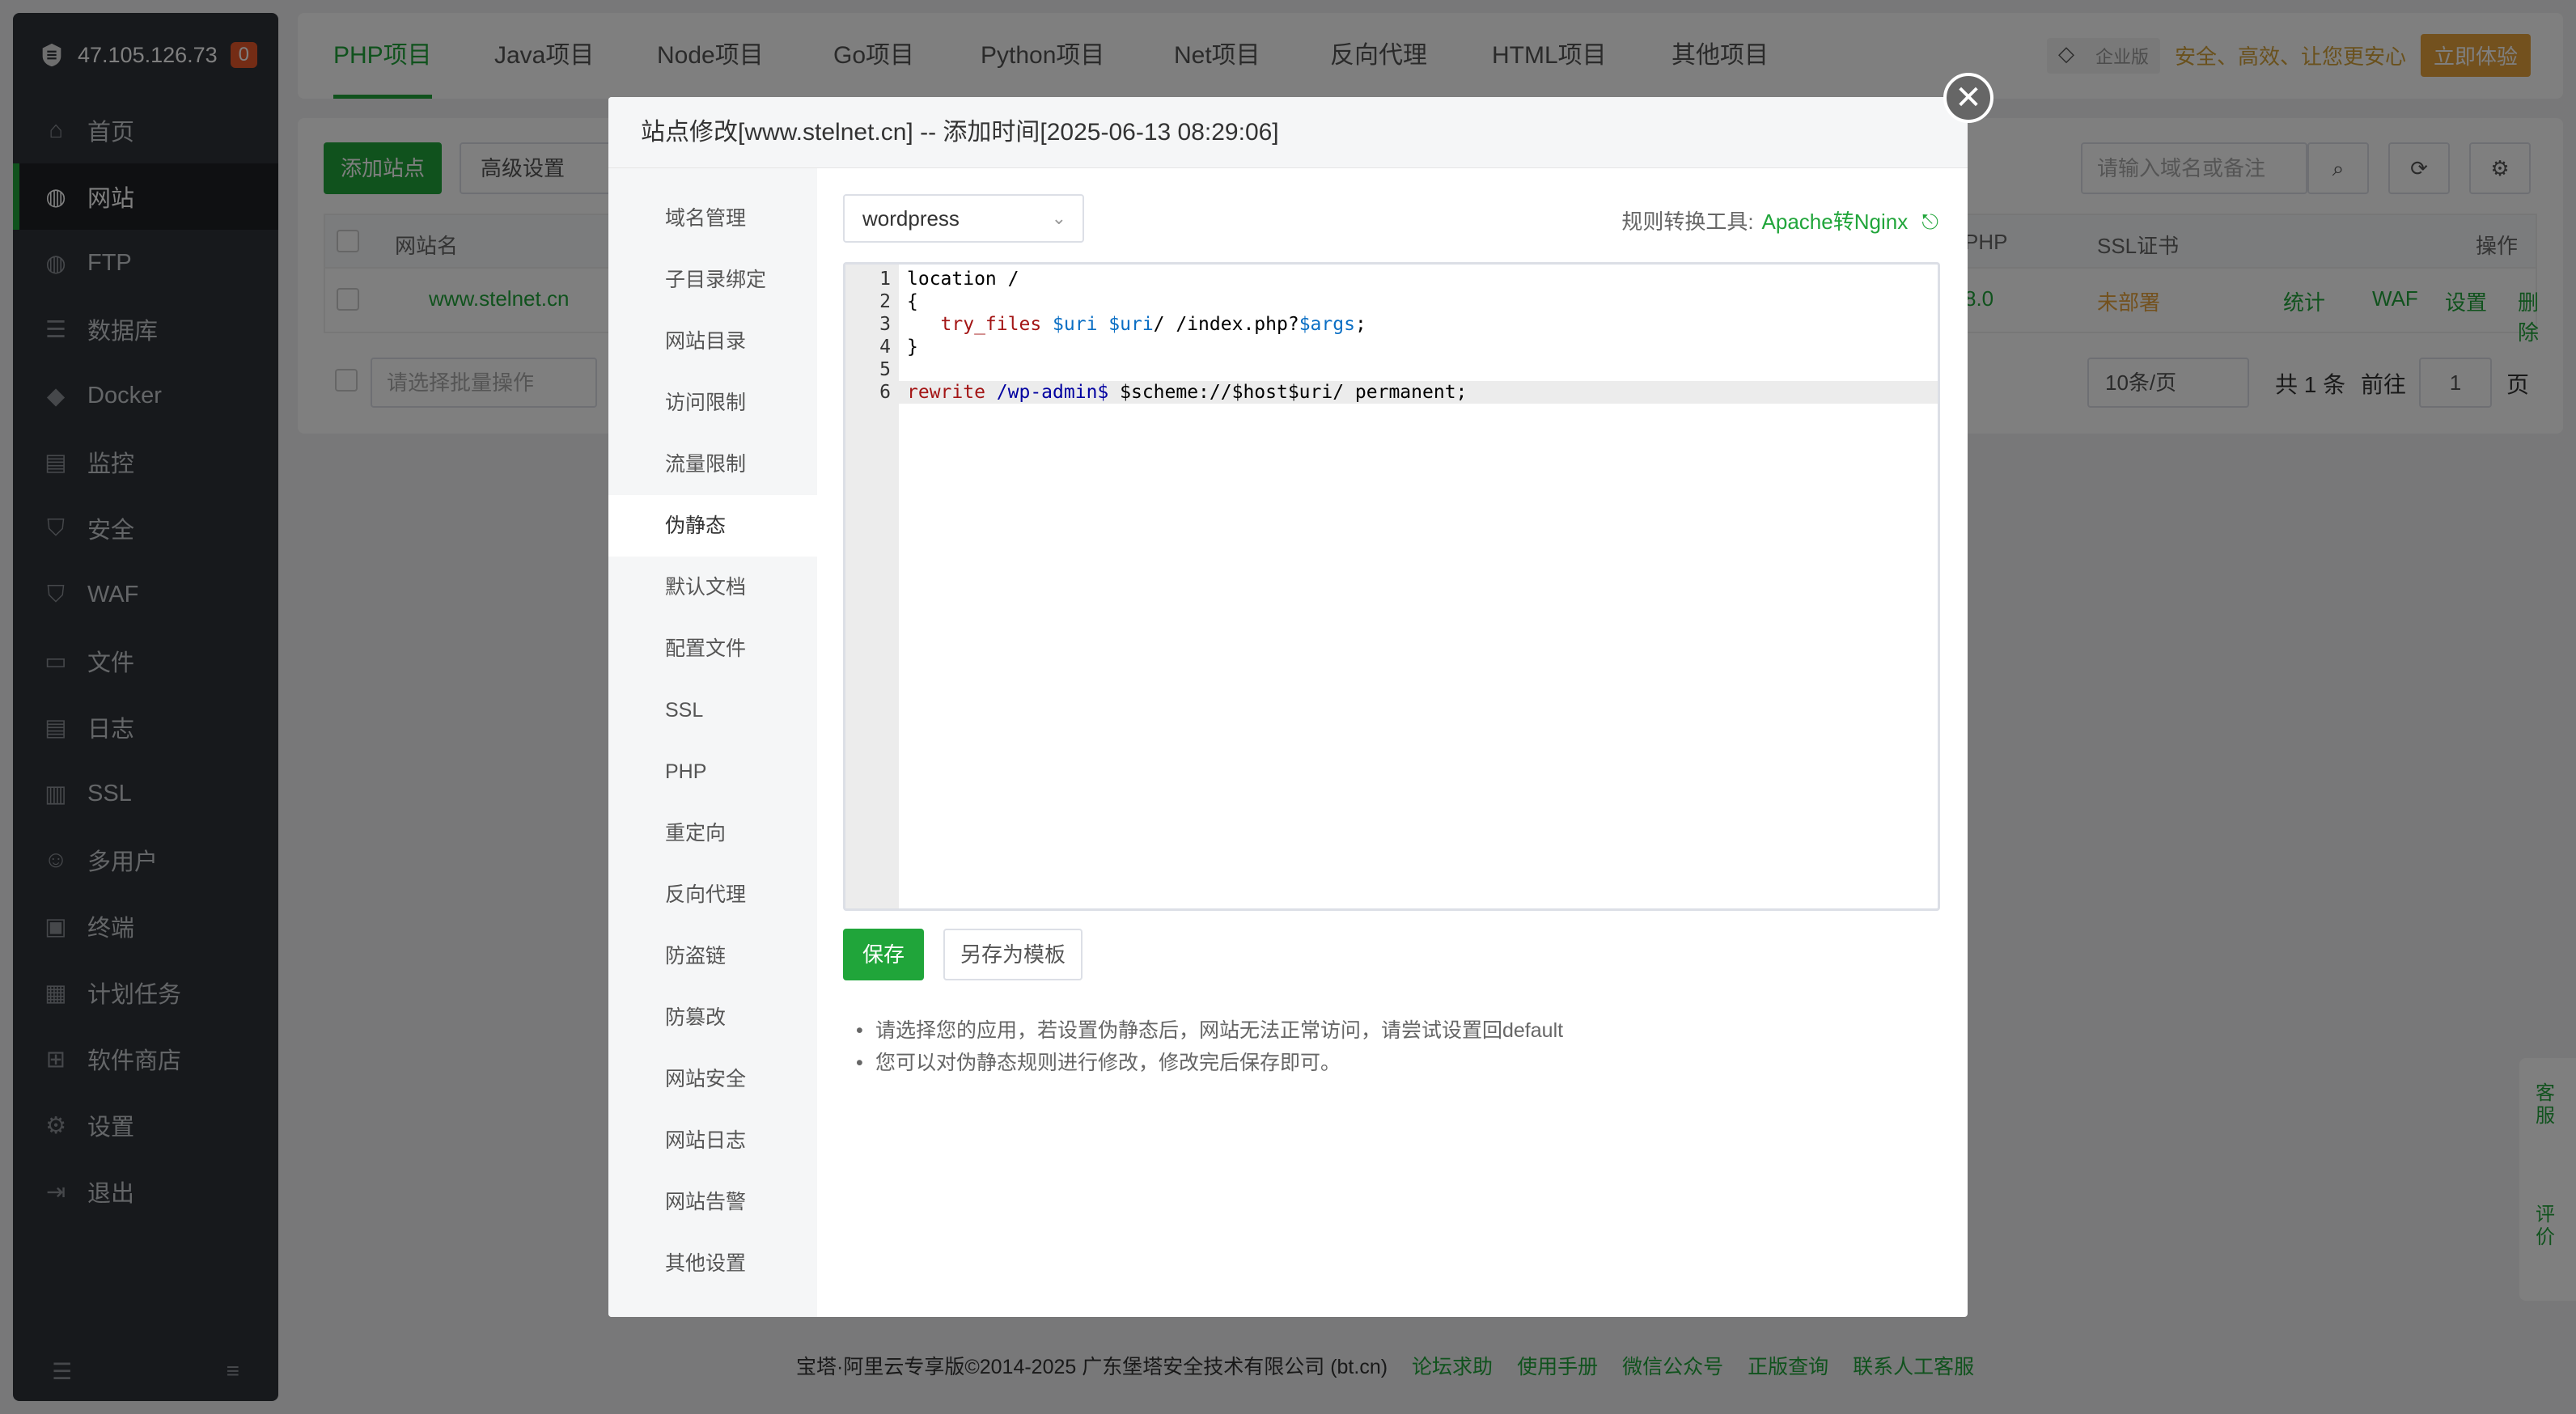 This screenshot has width=2576, height=1414. I want to click on nav-access-limit: 访问限制, so click(712, 403).